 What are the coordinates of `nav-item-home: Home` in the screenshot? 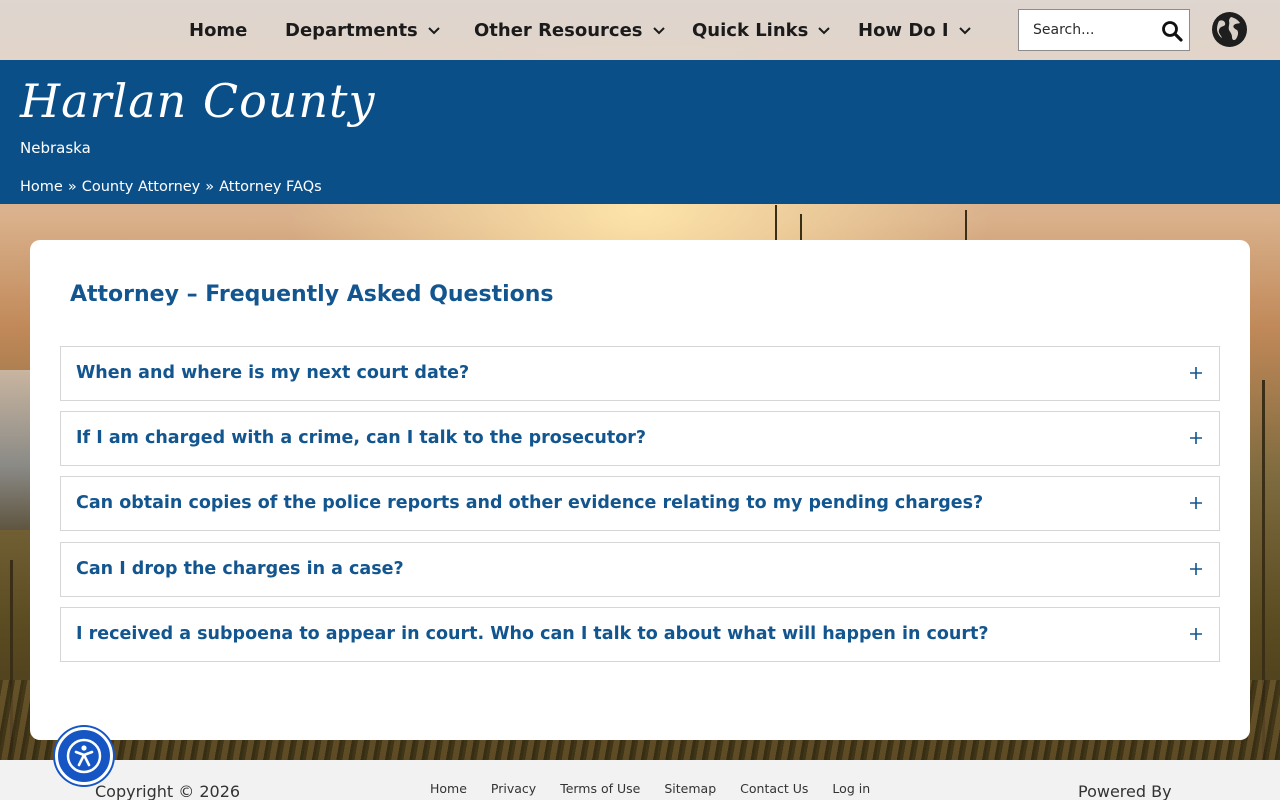 It's located at (218, 30).